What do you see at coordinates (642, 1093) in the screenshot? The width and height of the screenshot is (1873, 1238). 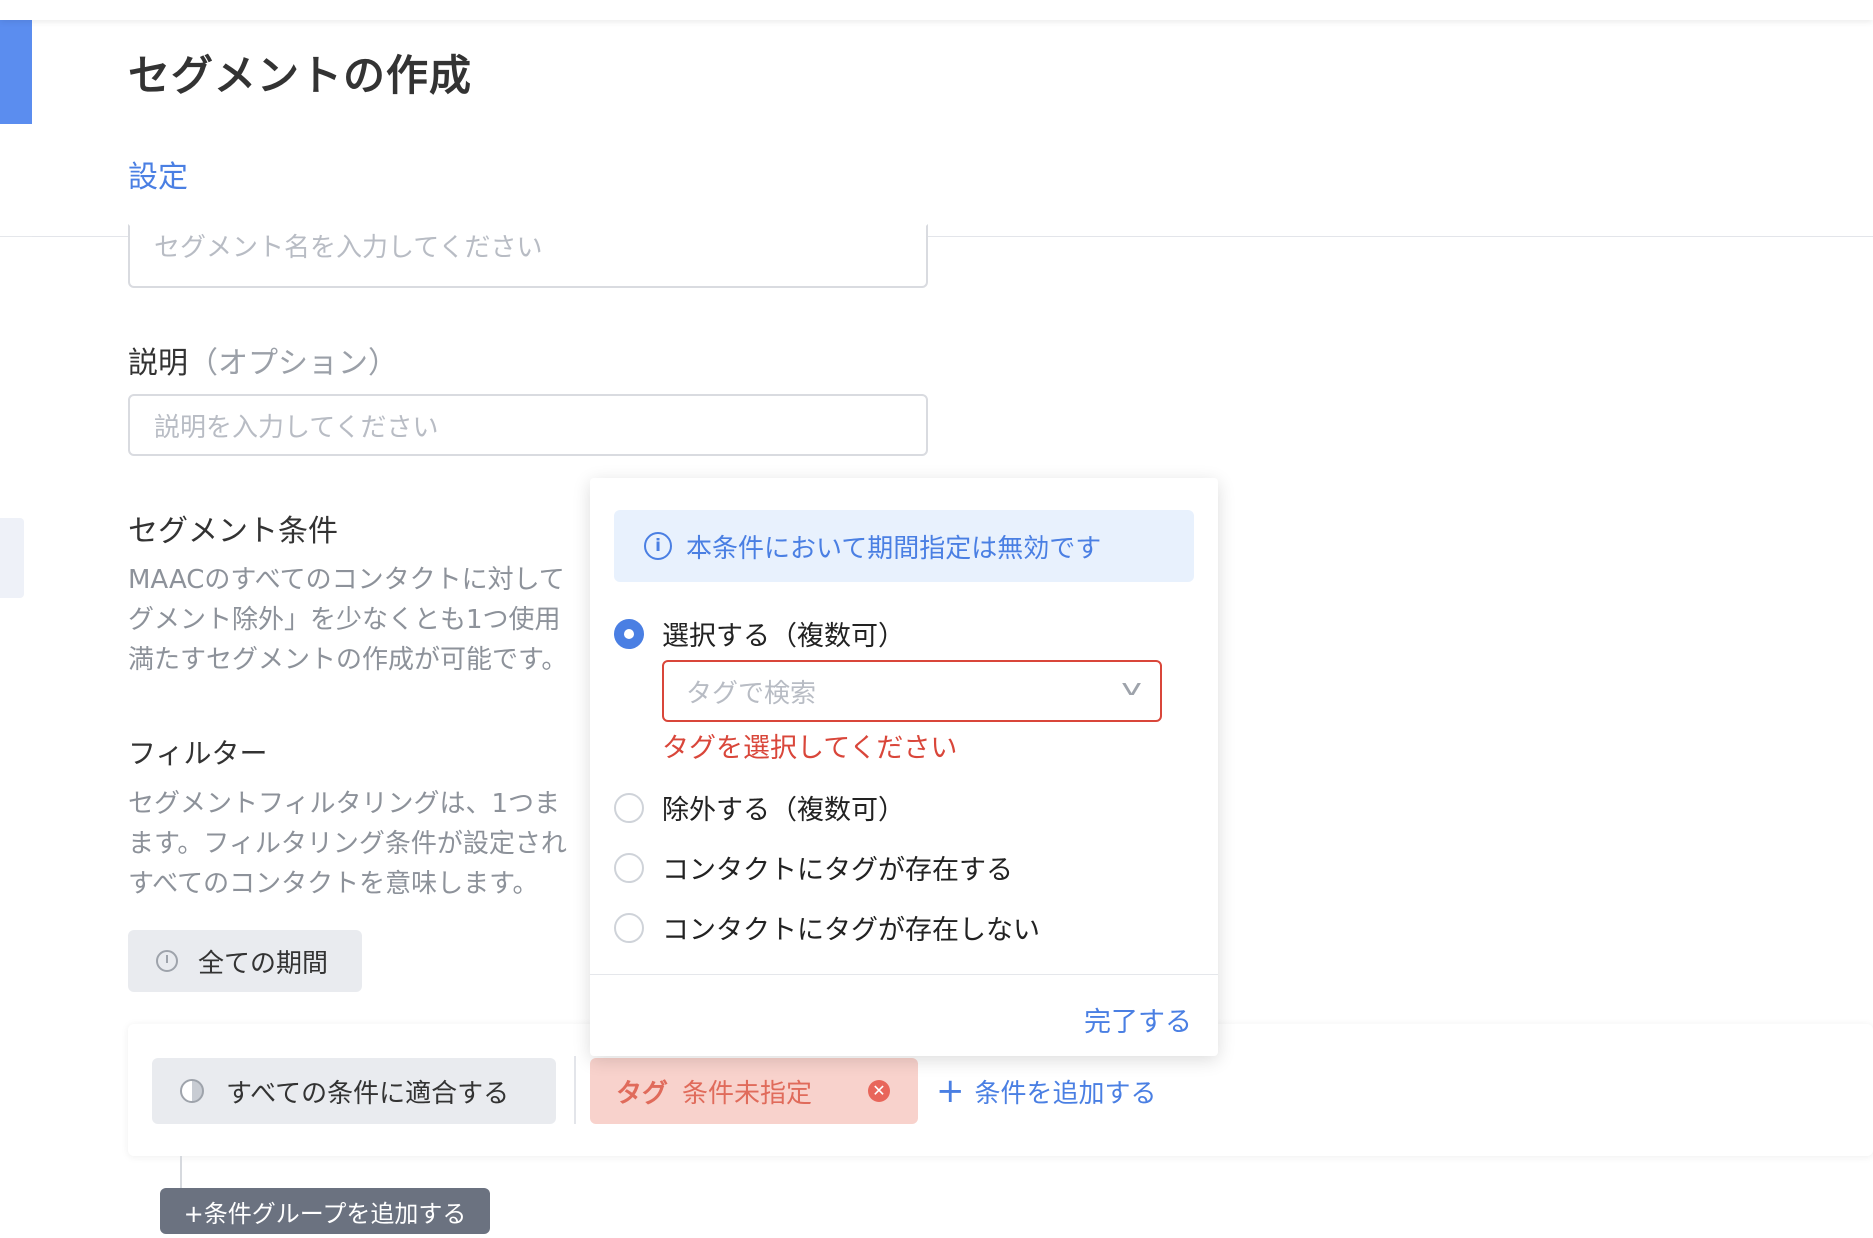 I see `tag-chip-label: タグ` at bounding box center [642, 1093].